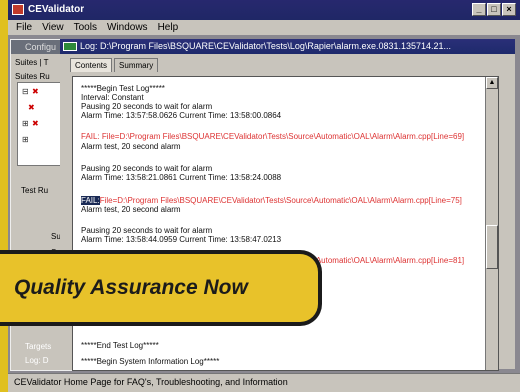 This screenshot has width=520, height=392. What do you see at coordinates (37, 360) in the screenshot?
I see `log-tab: Log: D` at bounding box center [37, 360].